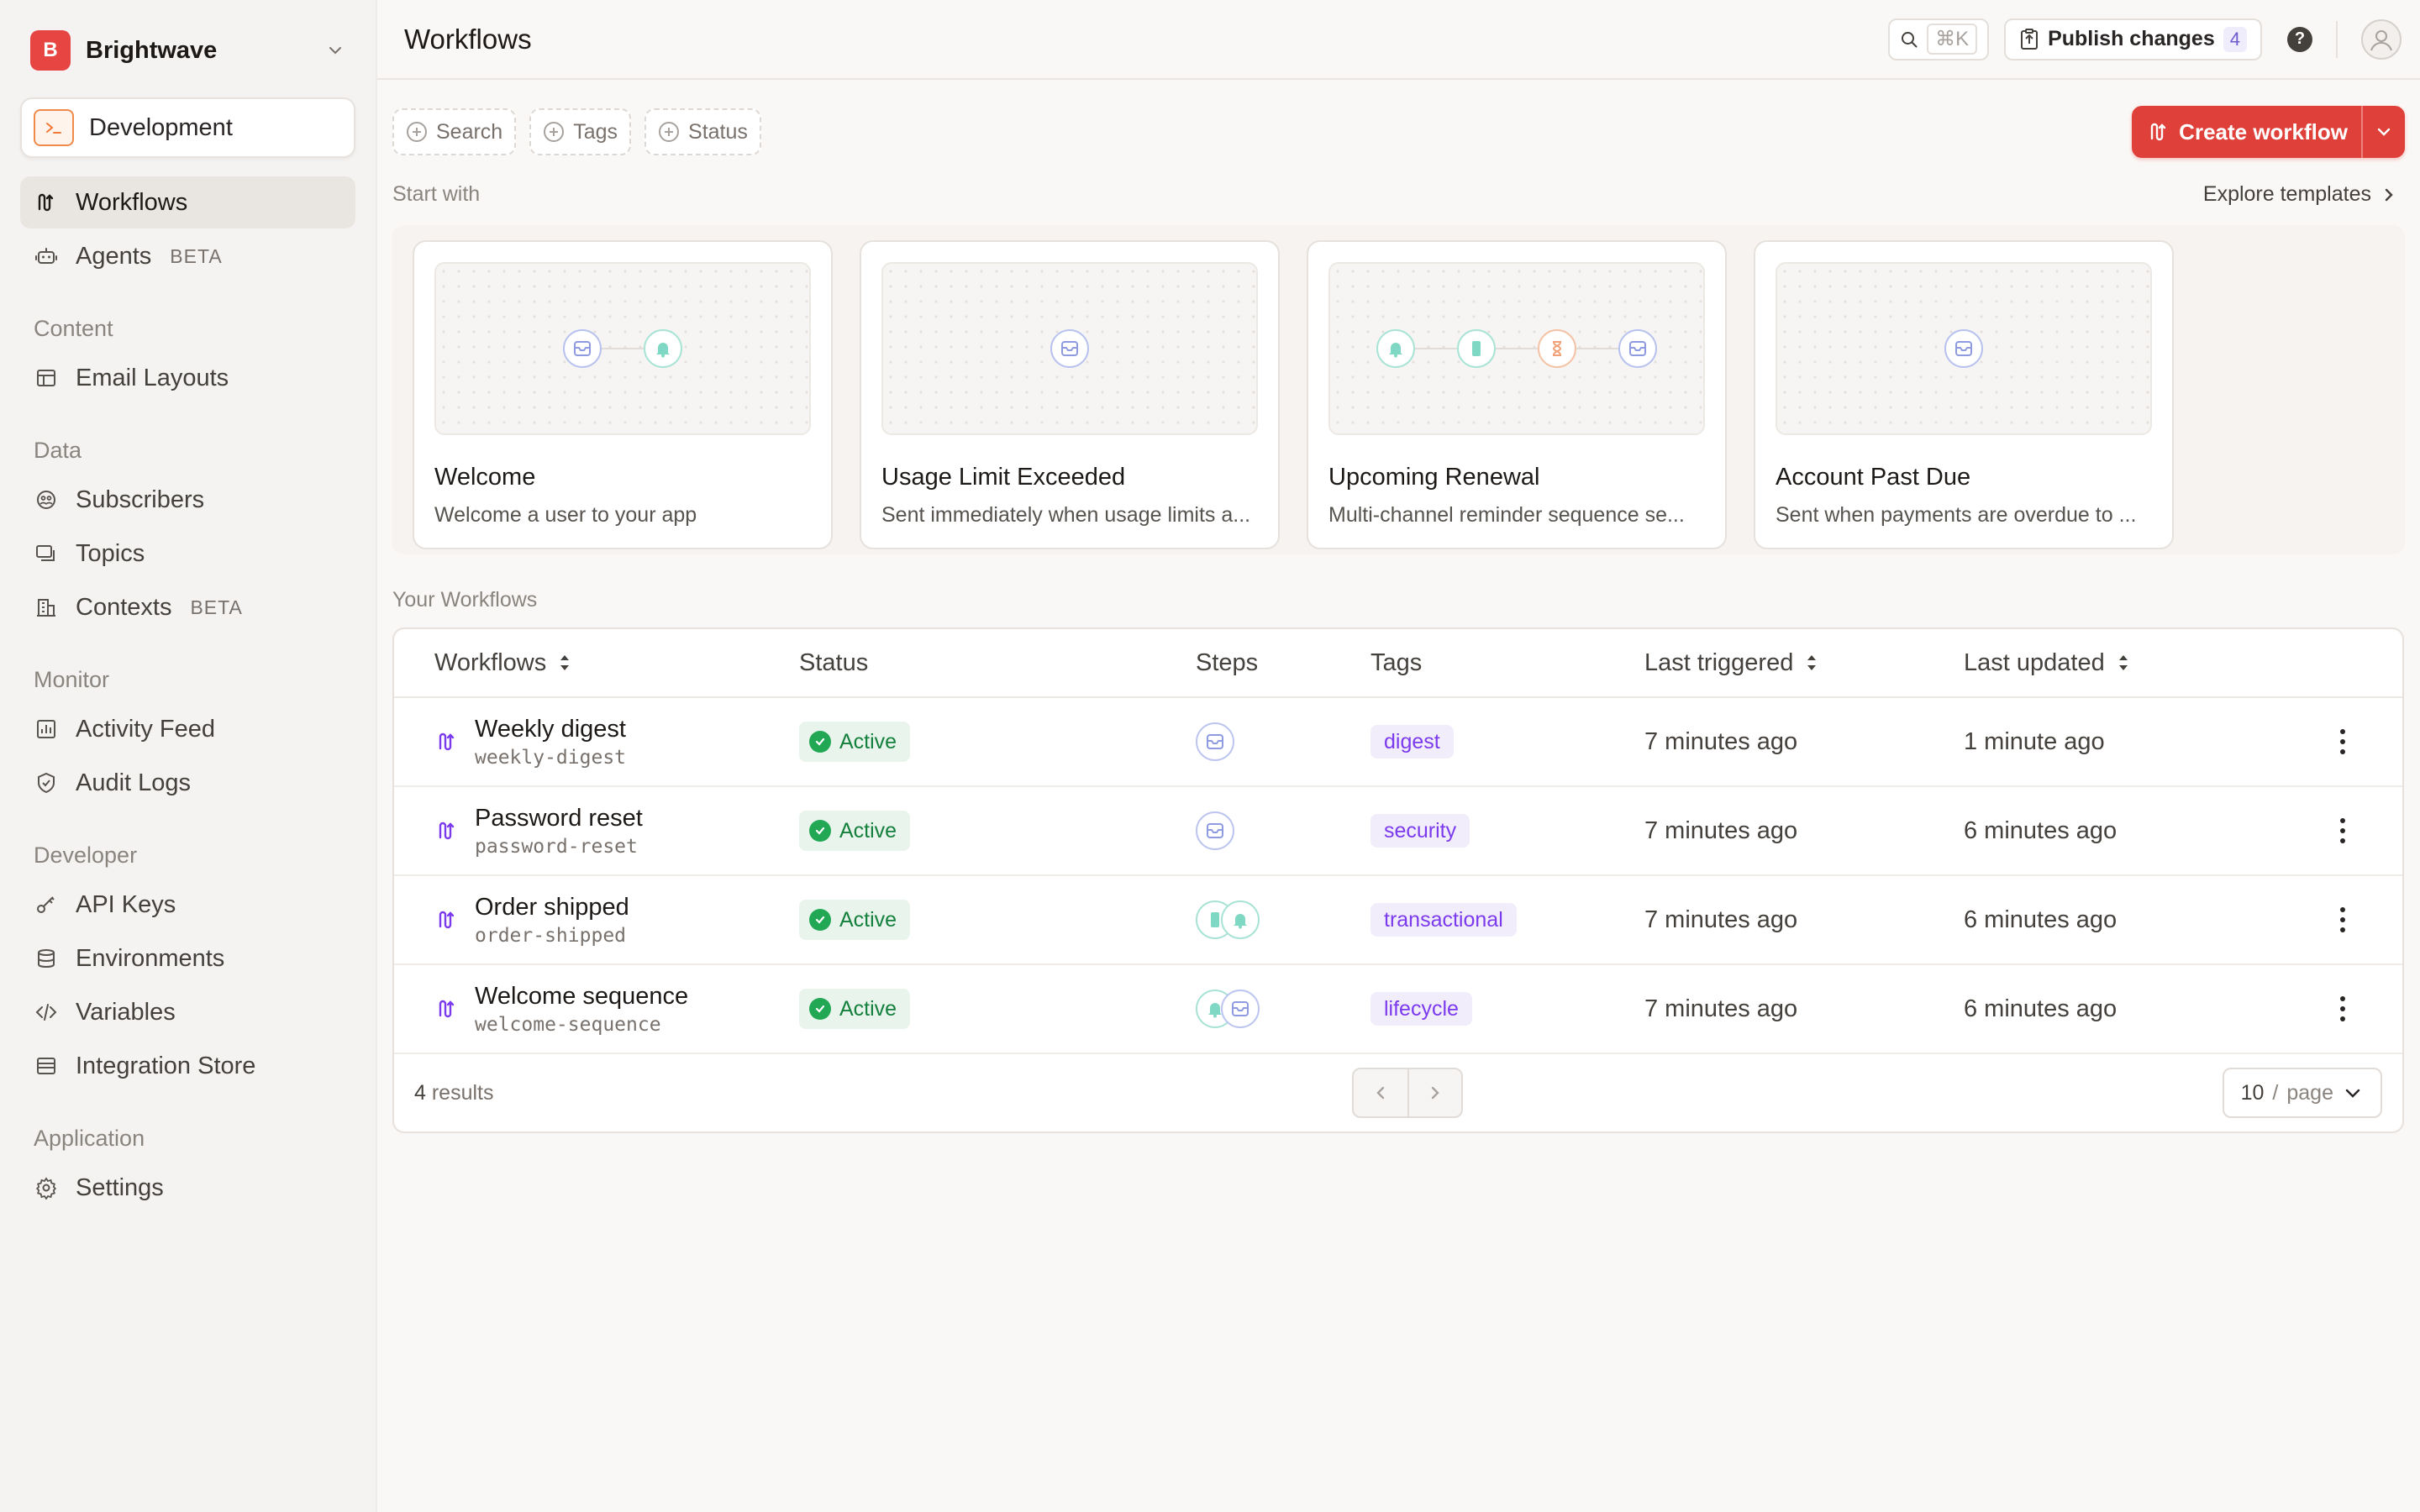  What do you see at coordinates (187, 1012) in the screenshot?
I see `sidebar-item-variables: Variables` at bounding box center [187, 1012].